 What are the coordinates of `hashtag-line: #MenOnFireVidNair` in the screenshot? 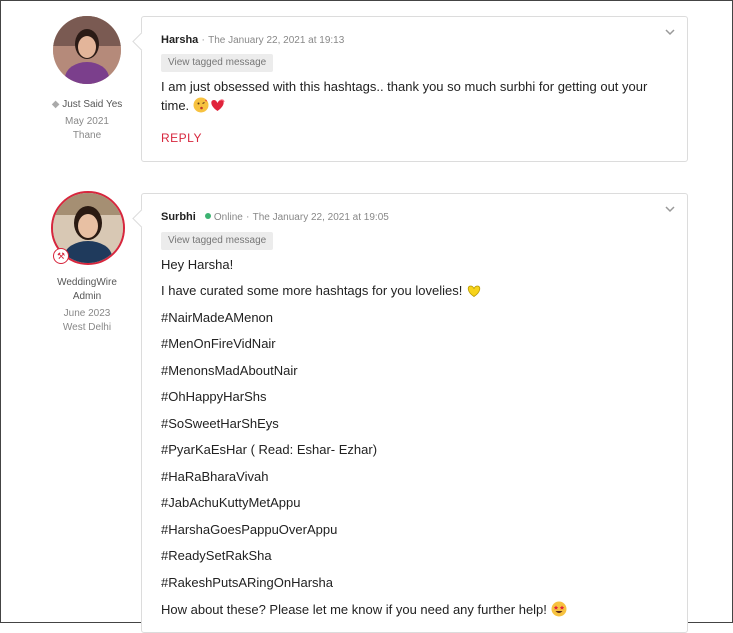 It's located at (218, 343).